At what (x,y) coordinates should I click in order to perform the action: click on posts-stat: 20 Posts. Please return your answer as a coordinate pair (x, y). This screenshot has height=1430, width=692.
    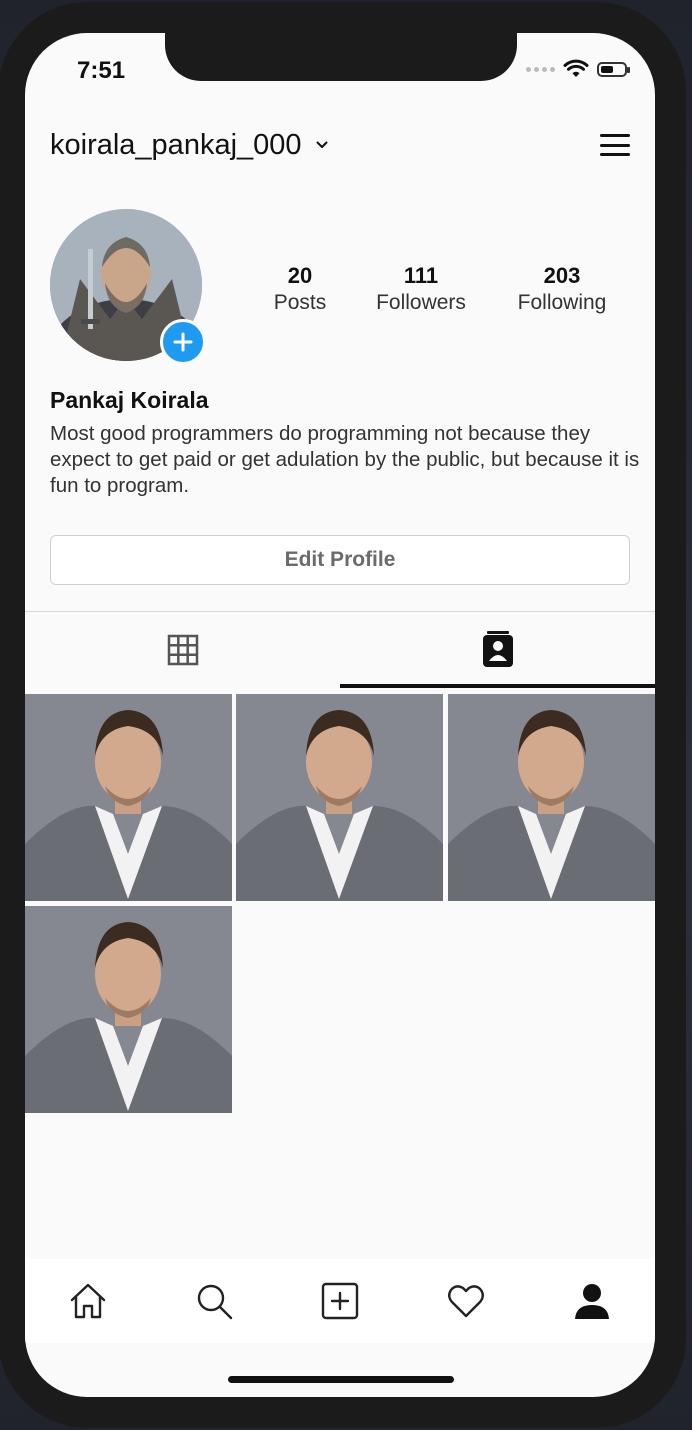
    Looking at the image, I should click on (300, 289).